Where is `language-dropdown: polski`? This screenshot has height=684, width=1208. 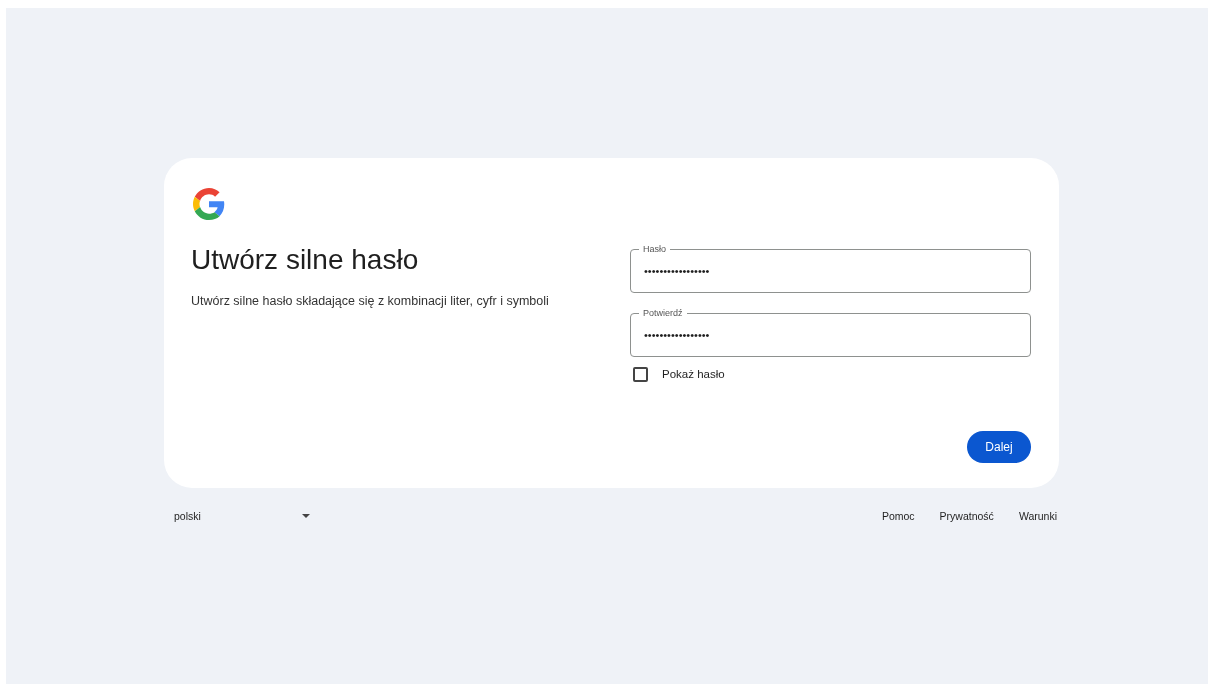 language-dropdown: polski is located at coordinates (242, 516).